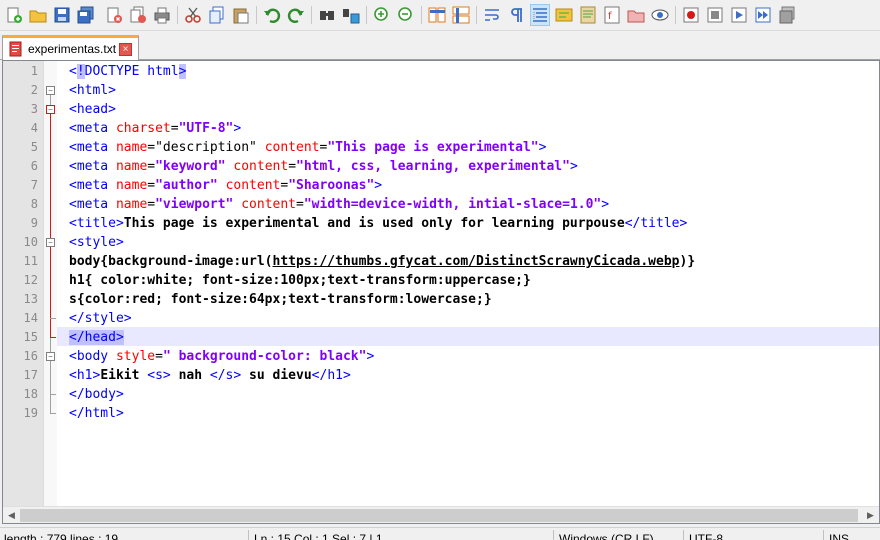 Image resolution: width=880 pixels, height=540 pixels. I want to click on playback-macro-icon, so click(739, 15).